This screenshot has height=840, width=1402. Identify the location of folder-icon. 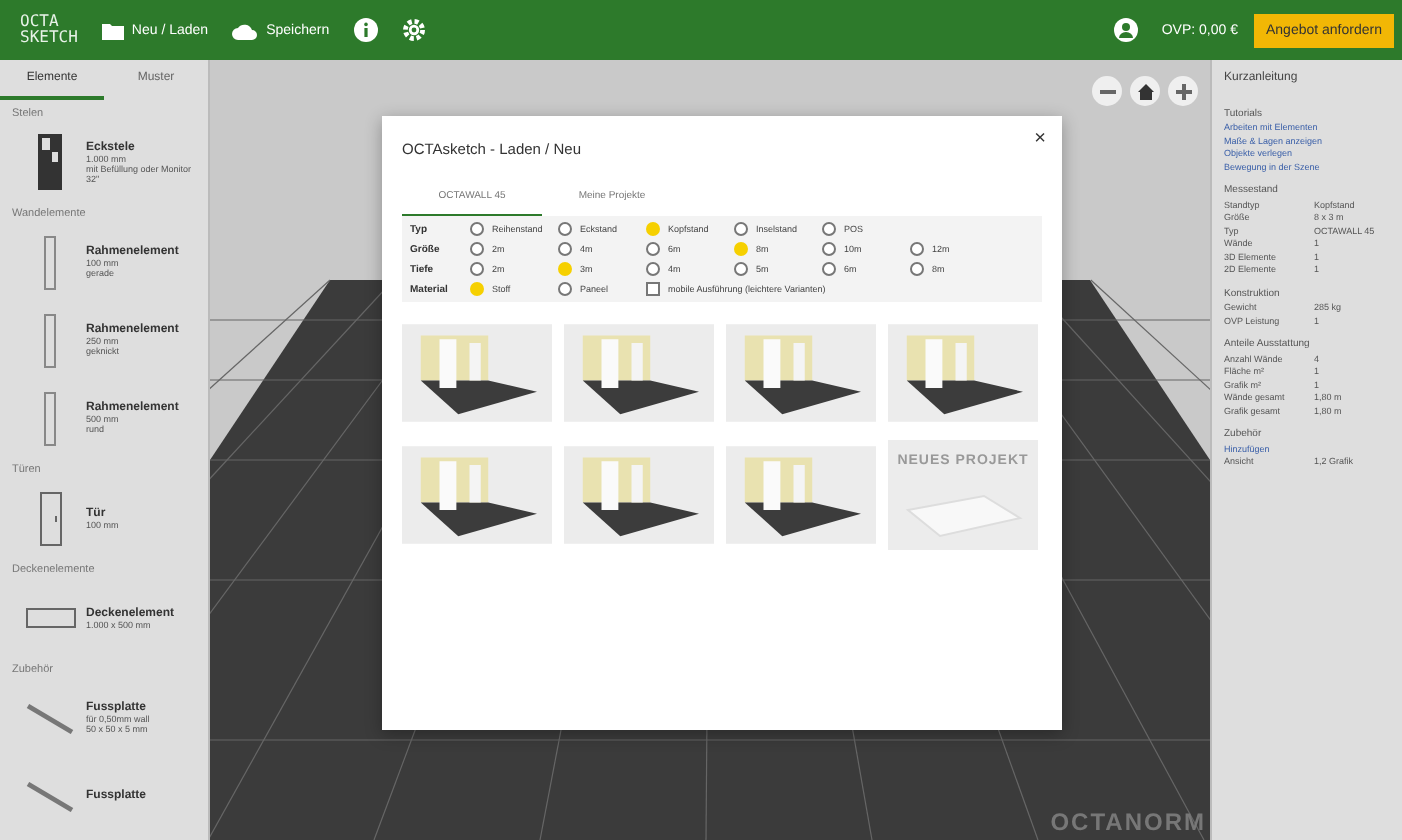
(112, 30).